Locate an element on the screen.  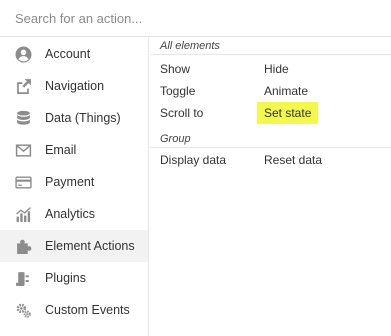
sidebar-item-custom-events: Custom Events is located at coordinates (74, 310).